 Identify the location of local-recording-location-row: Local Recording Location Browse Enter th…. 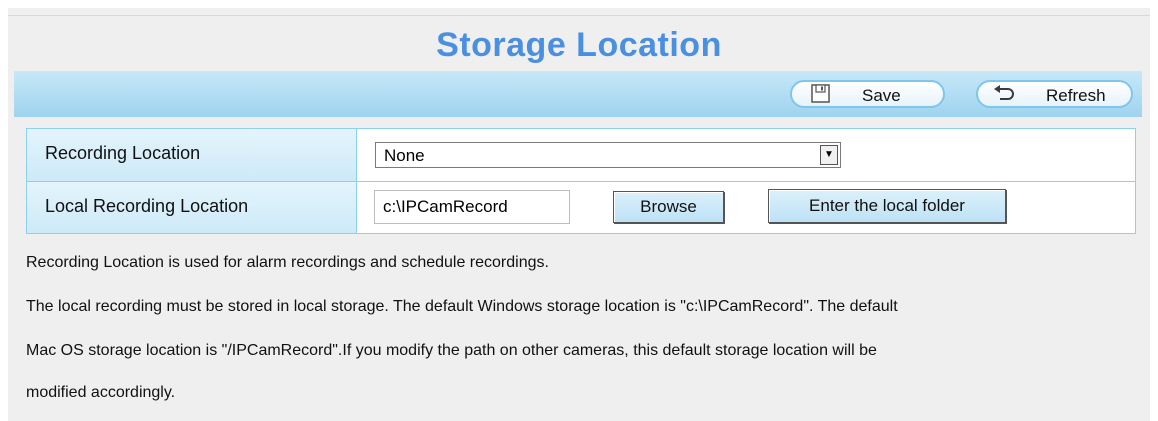
(581, 207).